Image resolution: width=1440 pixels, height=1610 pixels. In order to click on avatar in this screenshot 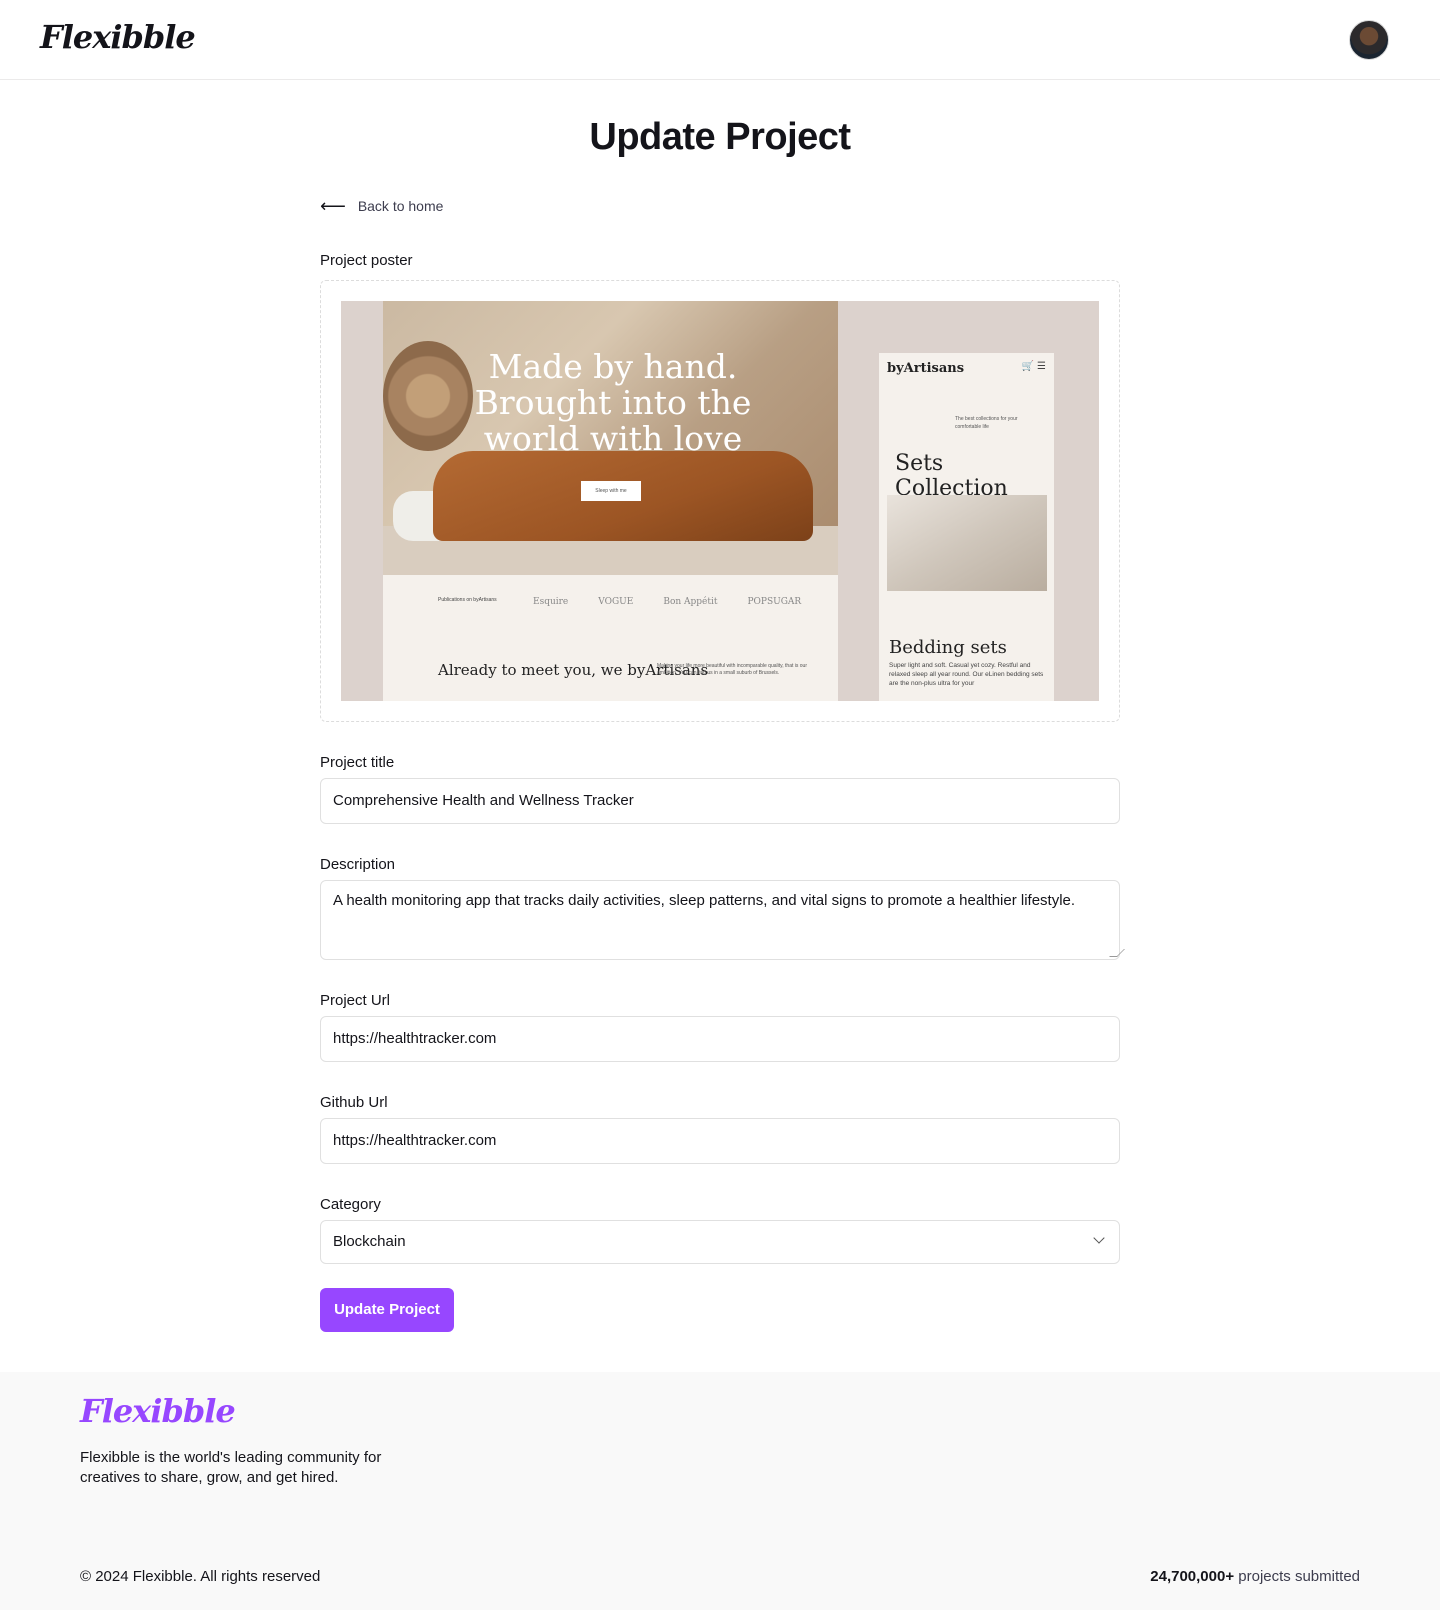, I will do `click(1369, 40)`.